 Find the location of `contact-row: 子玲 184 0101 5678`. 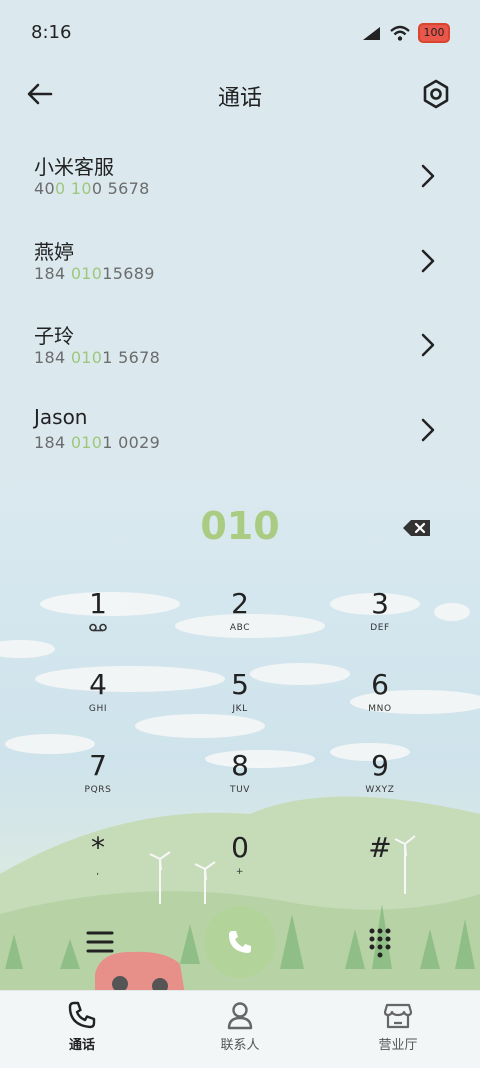

contact-row: 子玲 184 0101 5678 is located at coordinates (240, 345).